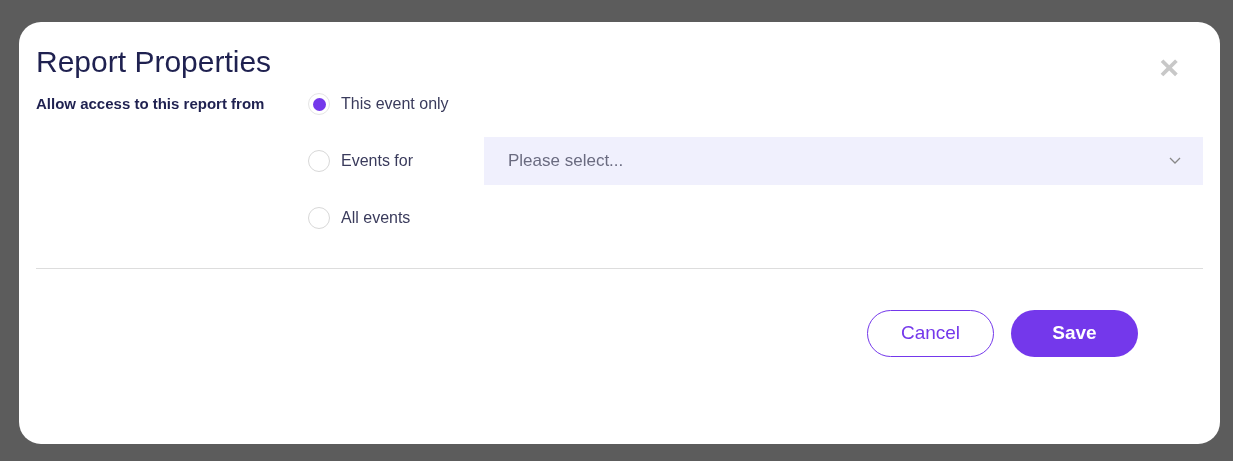 Image resolution: width=1233 pixels, height=461 pixels. I want to click on access-label: Allow access to this report from, so click(151, 104).